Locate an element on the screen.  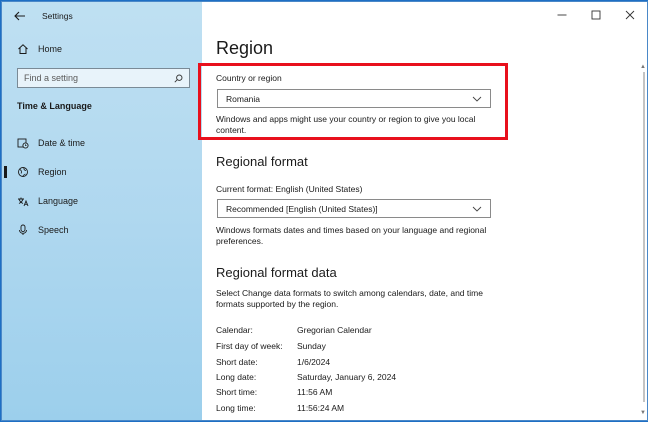
search-input is located at coordinates (94, 78).